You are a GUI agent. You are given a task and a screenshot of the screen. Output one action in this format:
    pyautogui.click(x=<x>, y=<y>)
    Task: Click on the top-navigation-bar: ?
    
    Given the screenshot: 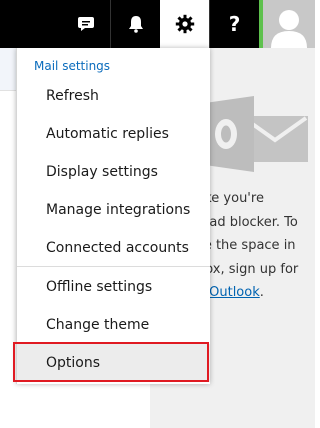 What is the action you would take?
    pyautogui.click(x=157, y=24)
    